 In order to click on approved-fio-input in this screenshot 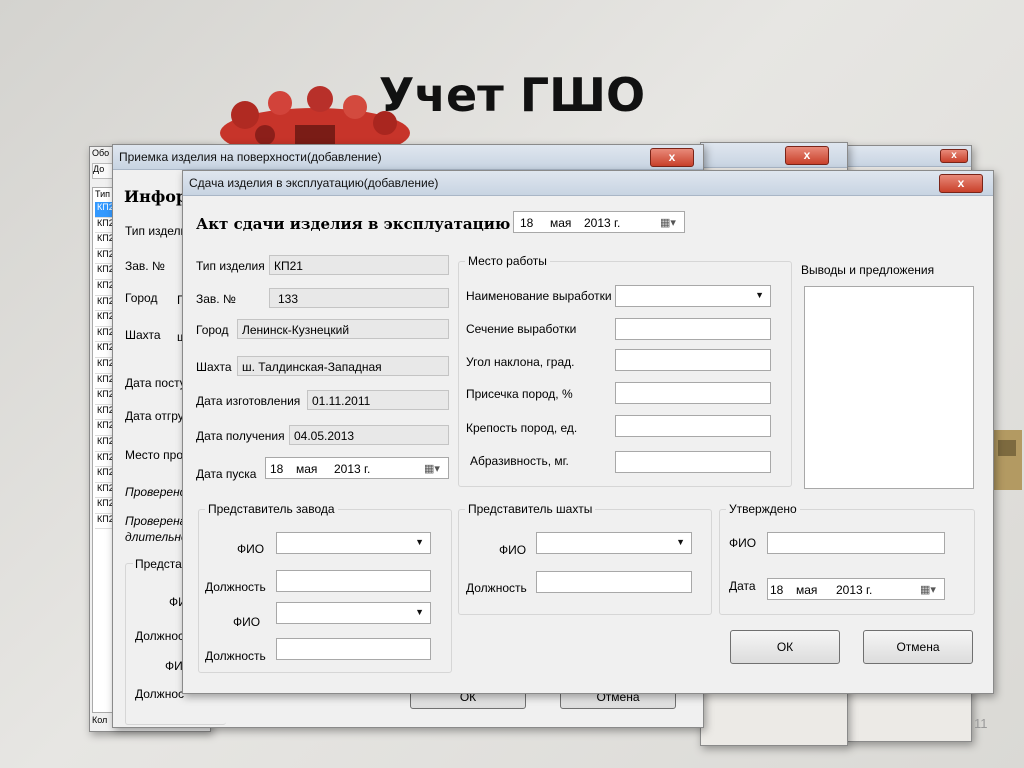, I will do `click(856, 543)`.